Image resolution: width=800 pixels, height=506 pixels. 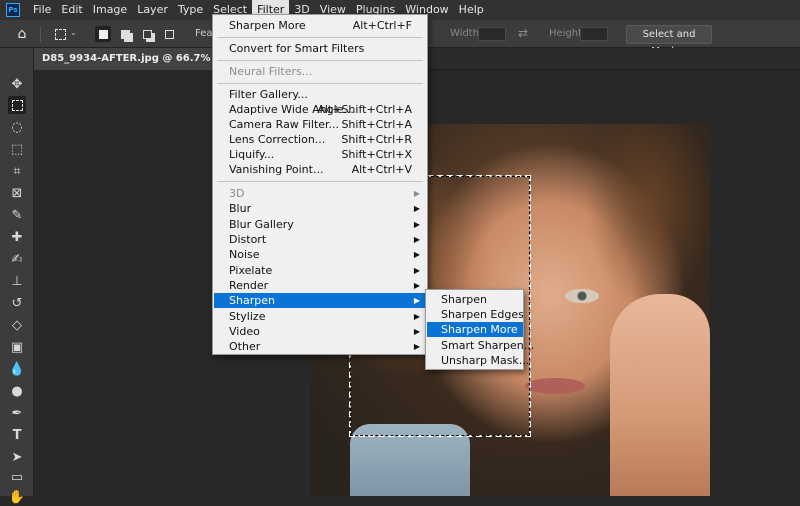 I want to click on menu-item-camera-raw: Camera Raw Filter... Shift+Ctrl+A, so click(x=320, y=124).